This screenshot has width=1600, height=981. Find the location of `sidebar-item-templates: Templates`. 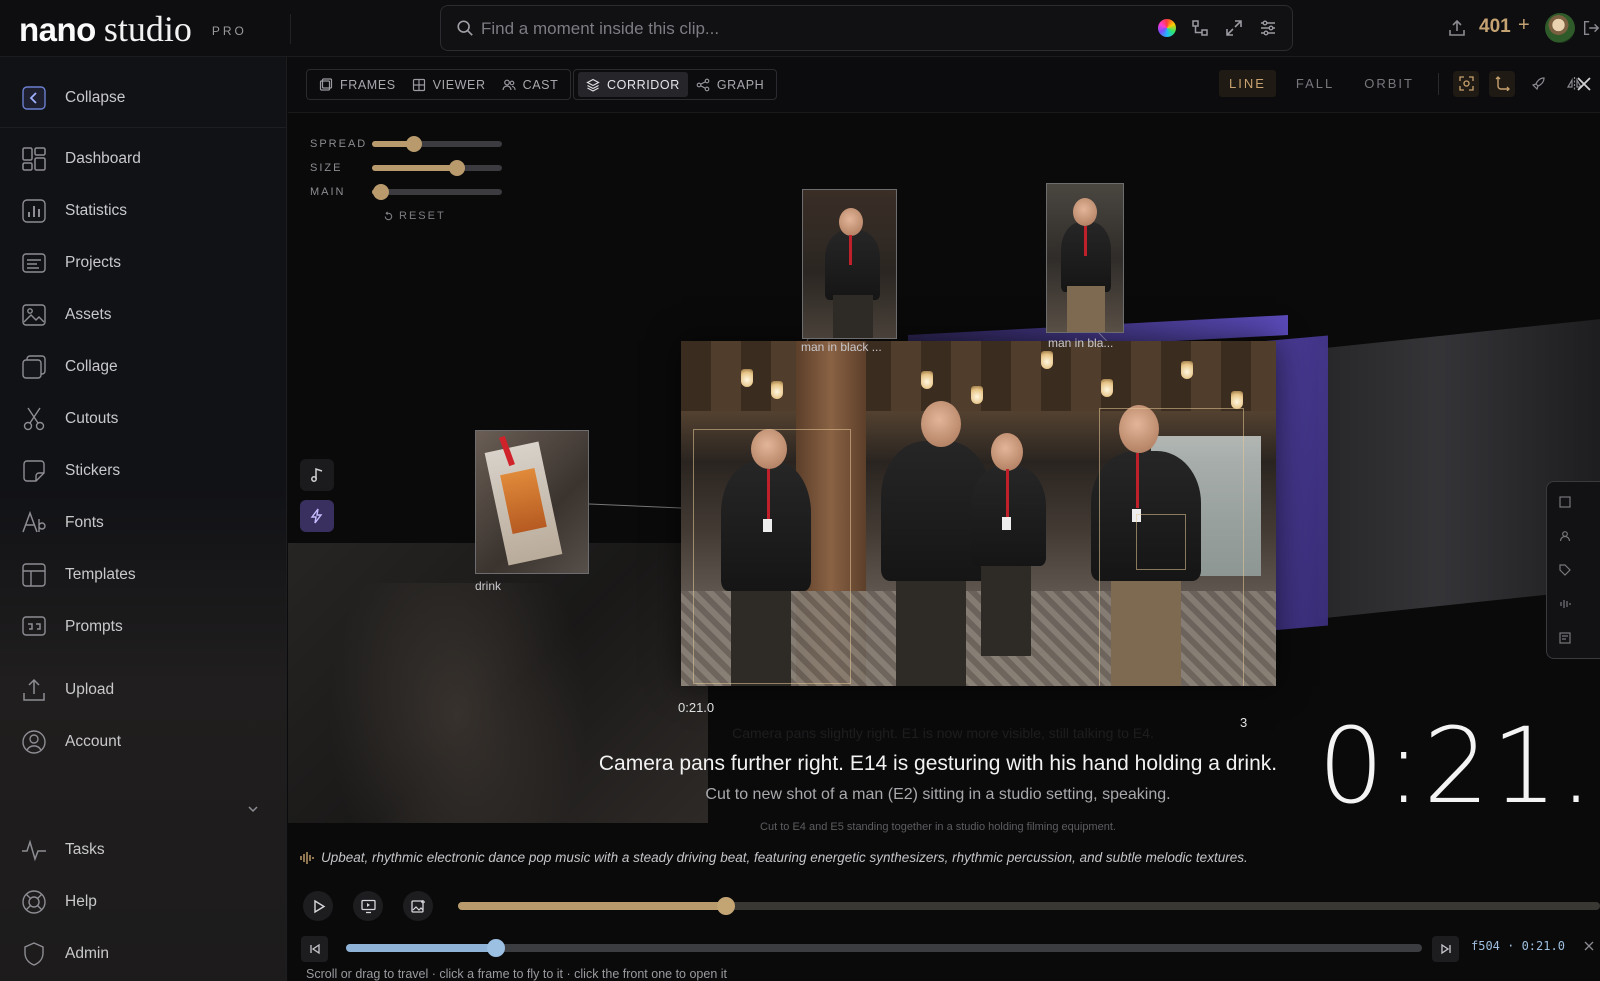

sidebar-item-templates: Templates is located at coordinates (145, 575).